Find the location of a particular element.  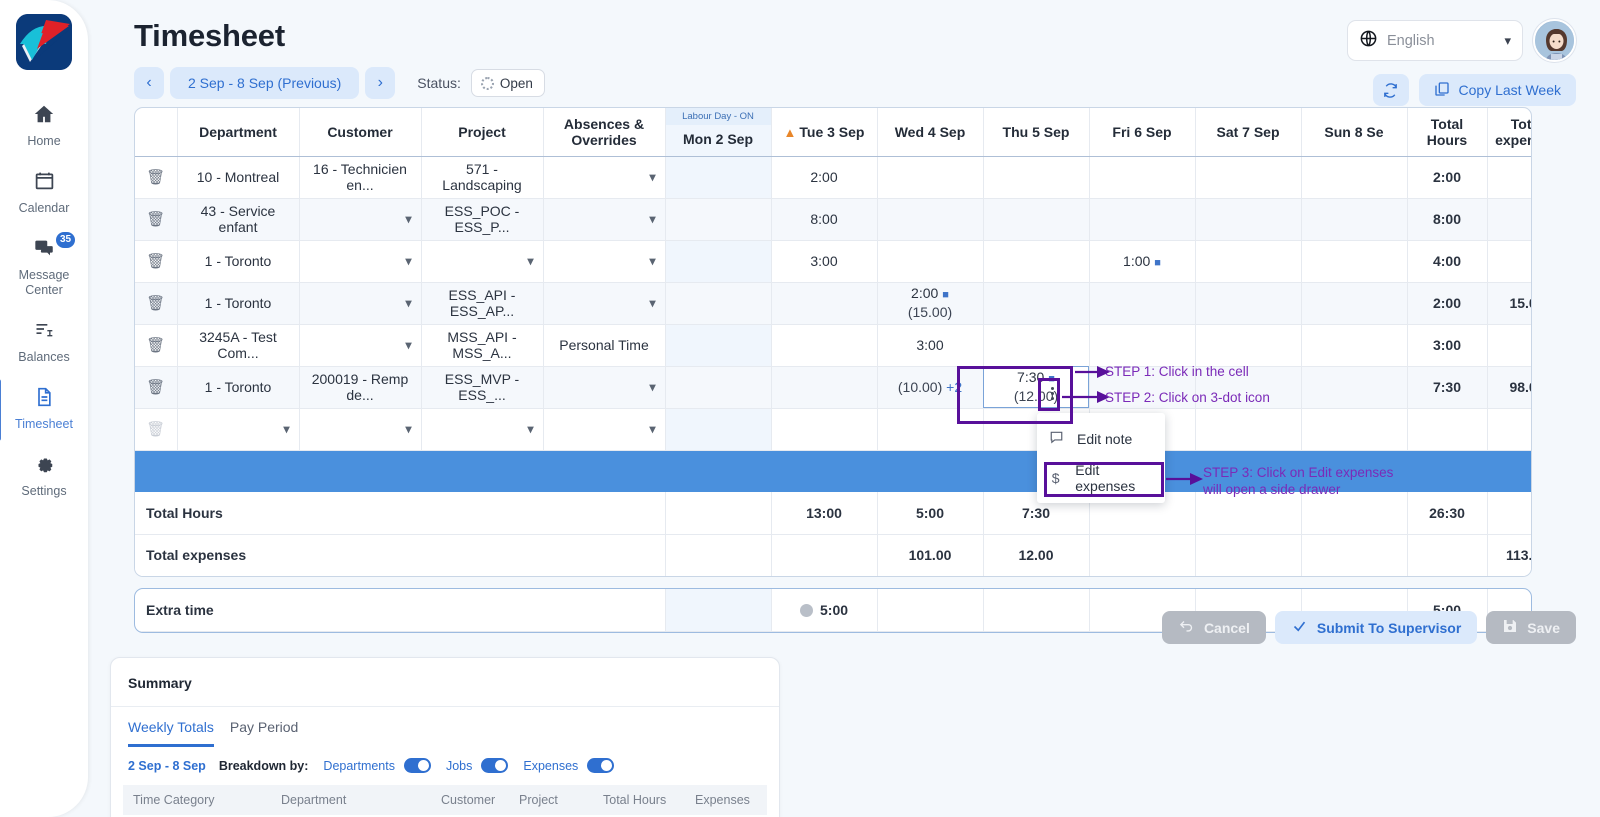

sidebar-item-settings: Settings is located at coordinates (44, 475).